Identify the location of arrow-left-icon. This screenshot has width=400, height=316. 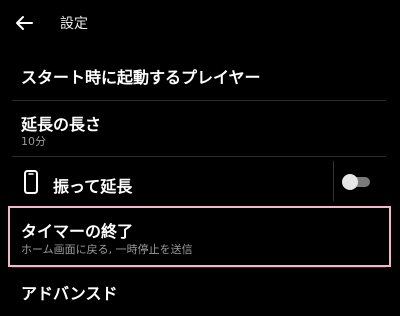
(24, 23).